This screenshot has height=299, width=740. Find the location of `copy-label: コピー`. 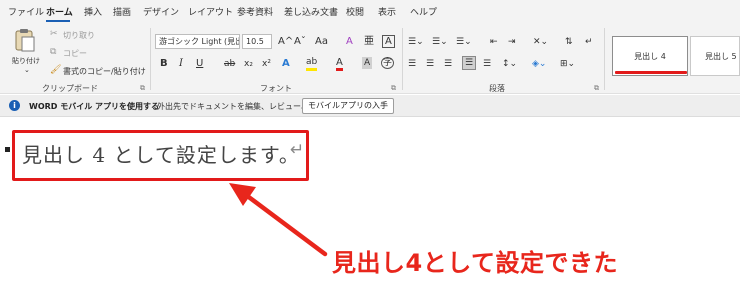

copy-label: コピー is located at coordinates (75, 53).